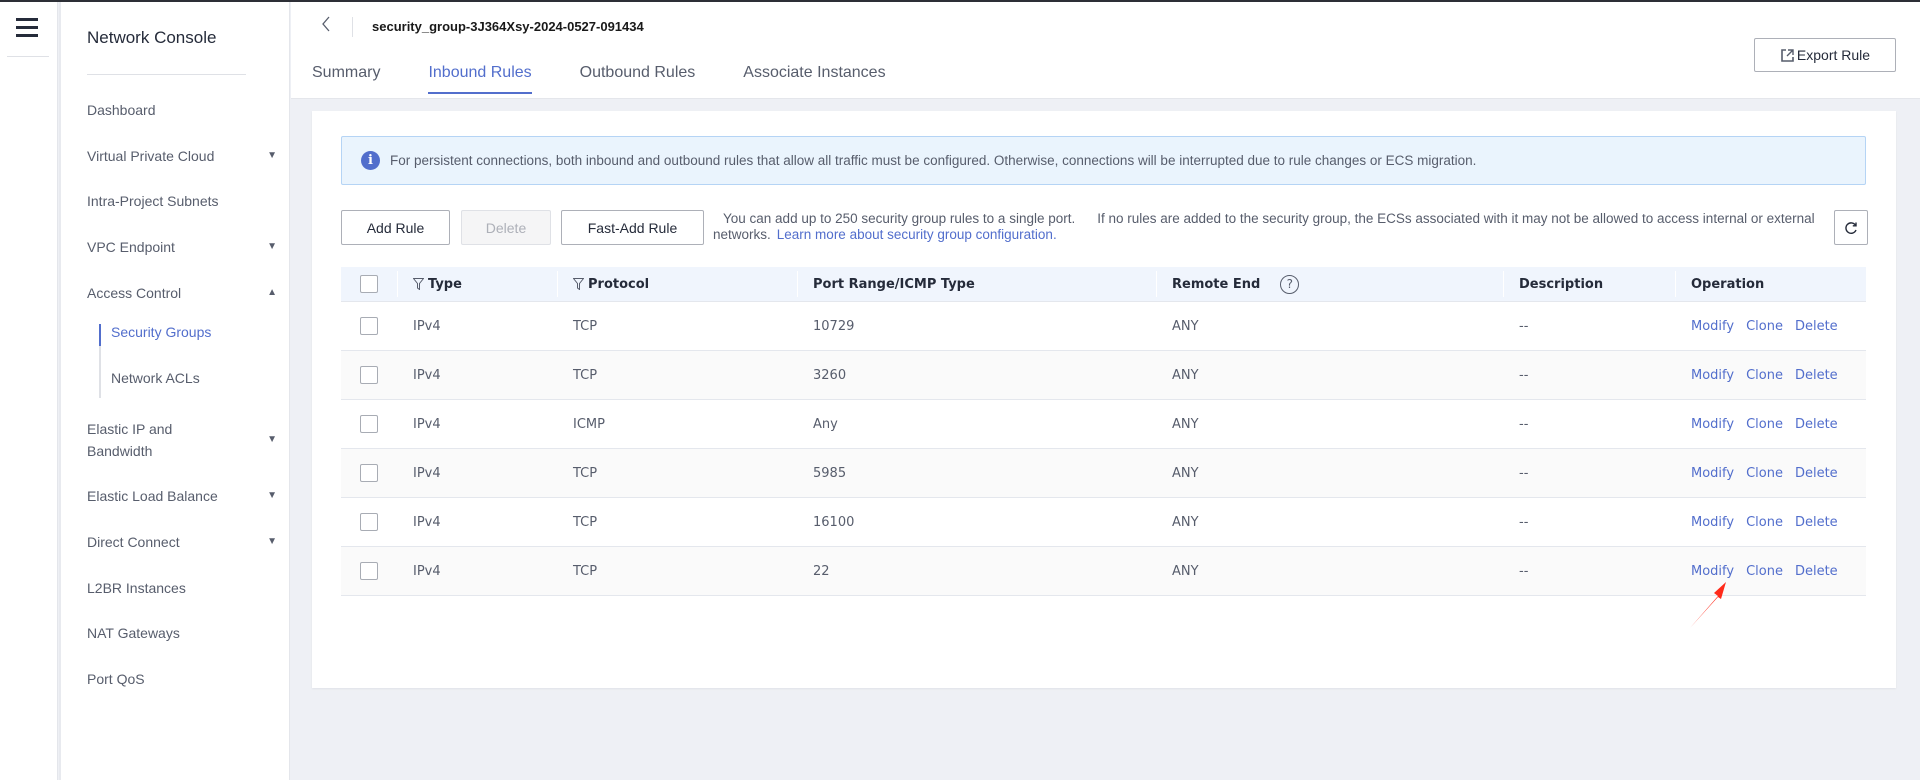 This screenshot has width=1920, height=780. What do you see at coordinates (1103, 424) in the screenshot?
I see `table-row: IPv4 ICMP Any ANY -- Modify Clone Delete` at bounding box center [1103, 424].